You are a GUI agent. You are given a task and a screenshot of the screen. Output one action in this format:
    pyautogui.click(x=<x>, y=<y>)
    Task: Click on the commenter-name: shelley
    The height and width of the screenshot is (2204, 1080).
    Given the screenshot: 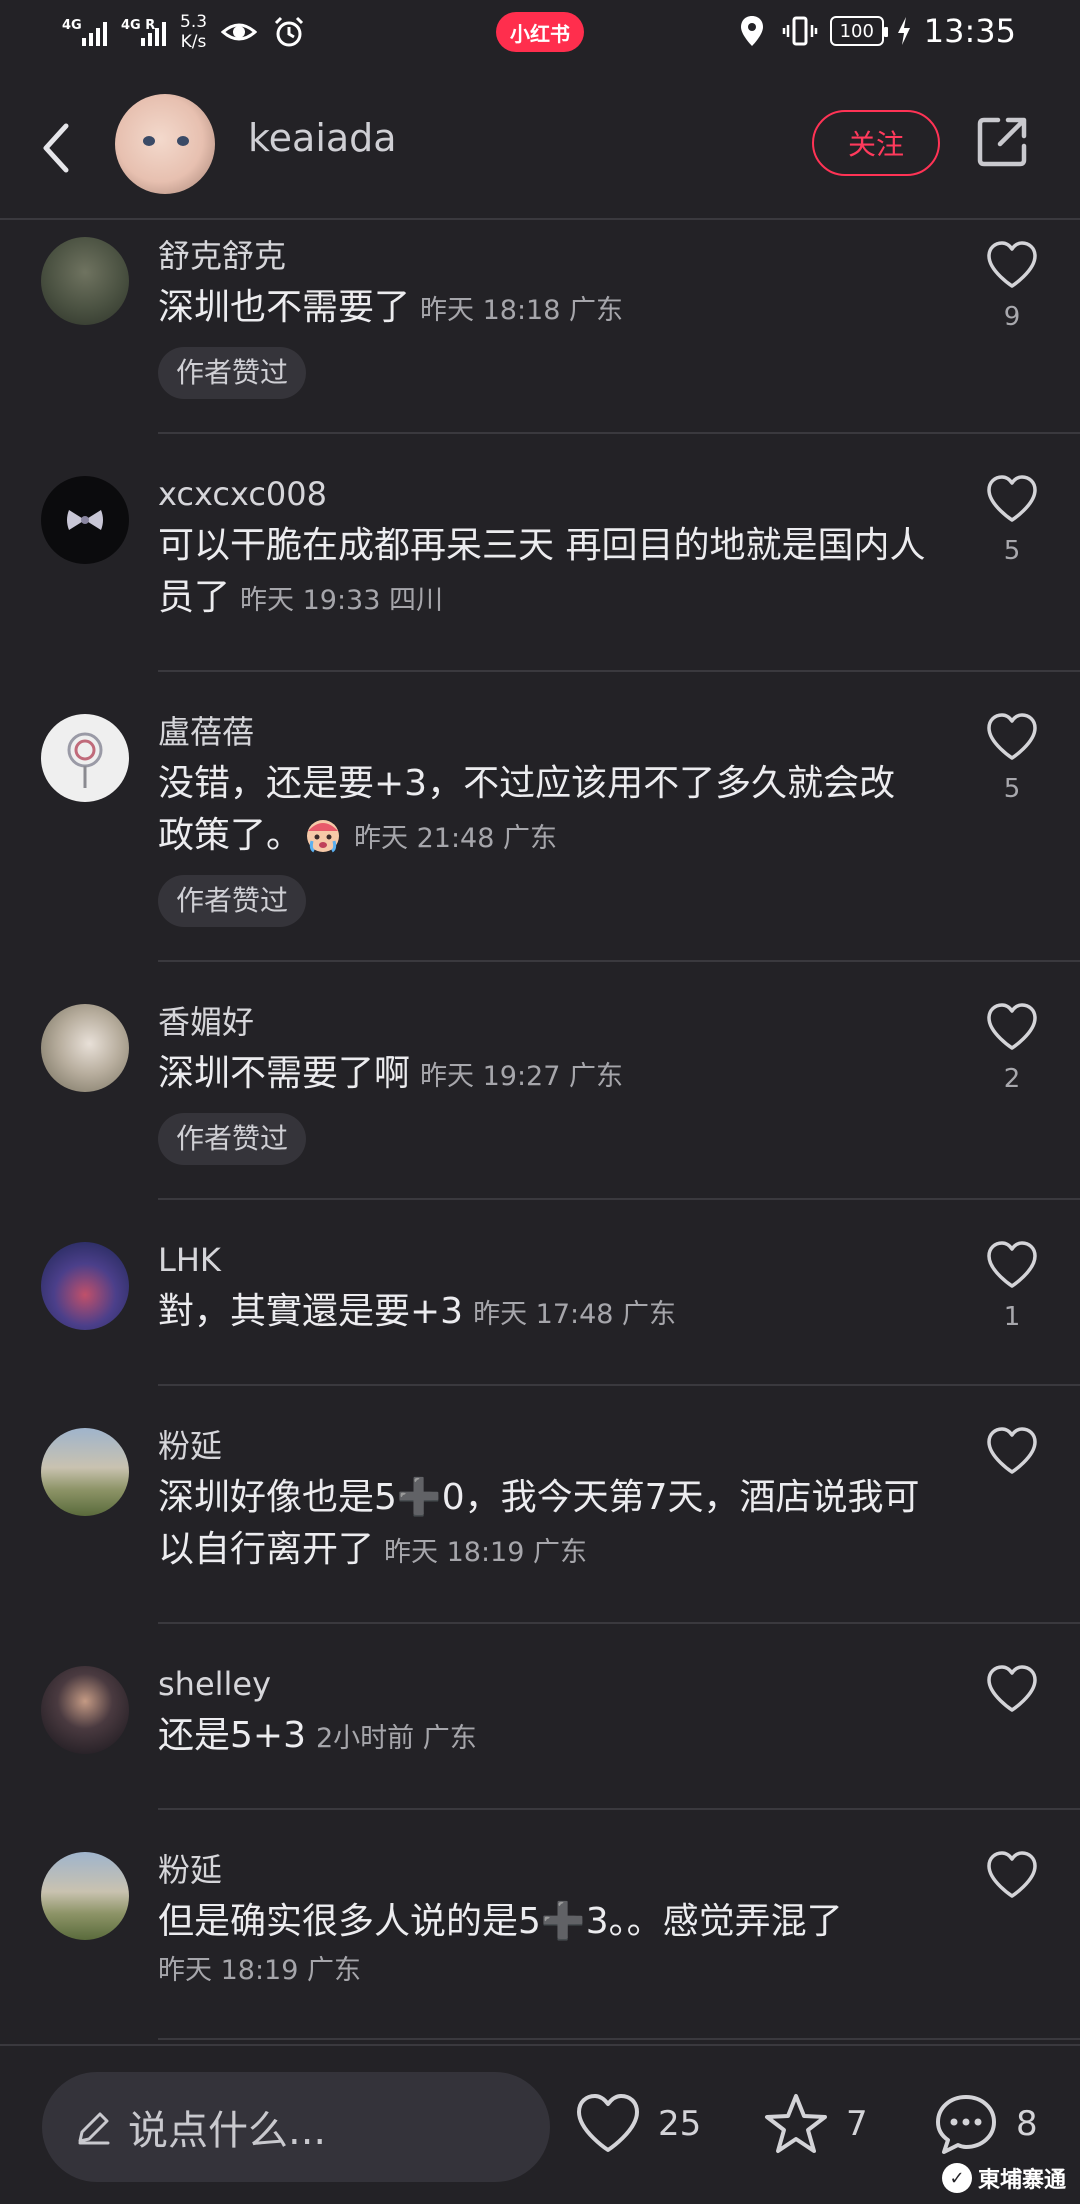 What is the action you would take?
    pyautogui.click(x=544, y=1684)
    